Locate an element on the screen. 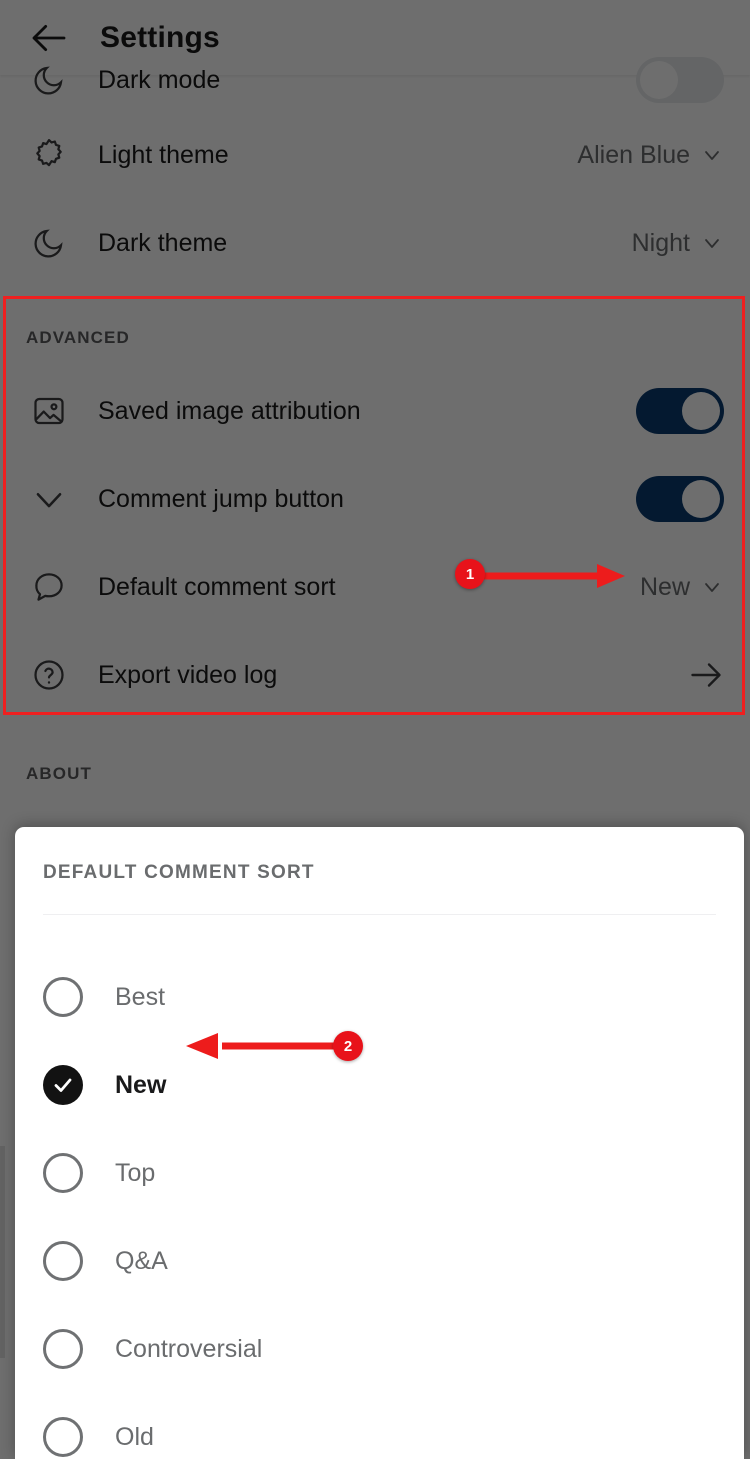  comment-jump-button-toggle is located at coordinates (680, 499).